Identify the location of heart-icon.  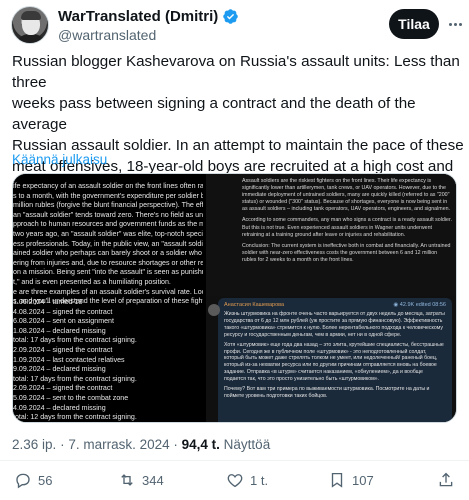
(235, 481).